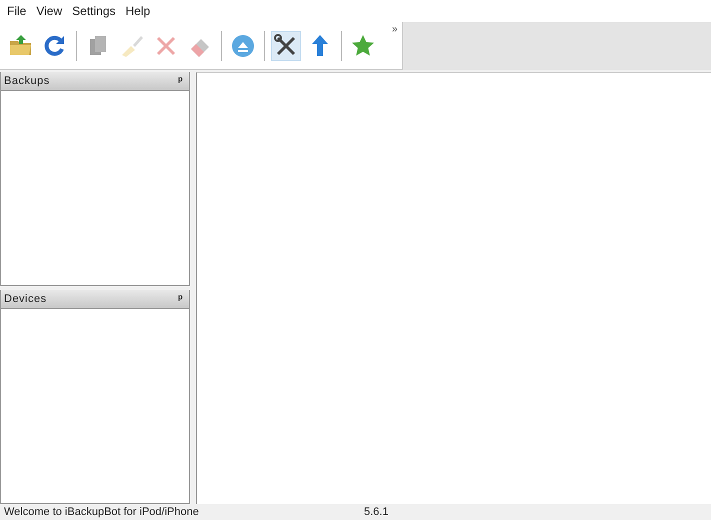  Describe the element at coordinates (27, 81) in the screenshot. I see `panel-title: Backups` at that location.